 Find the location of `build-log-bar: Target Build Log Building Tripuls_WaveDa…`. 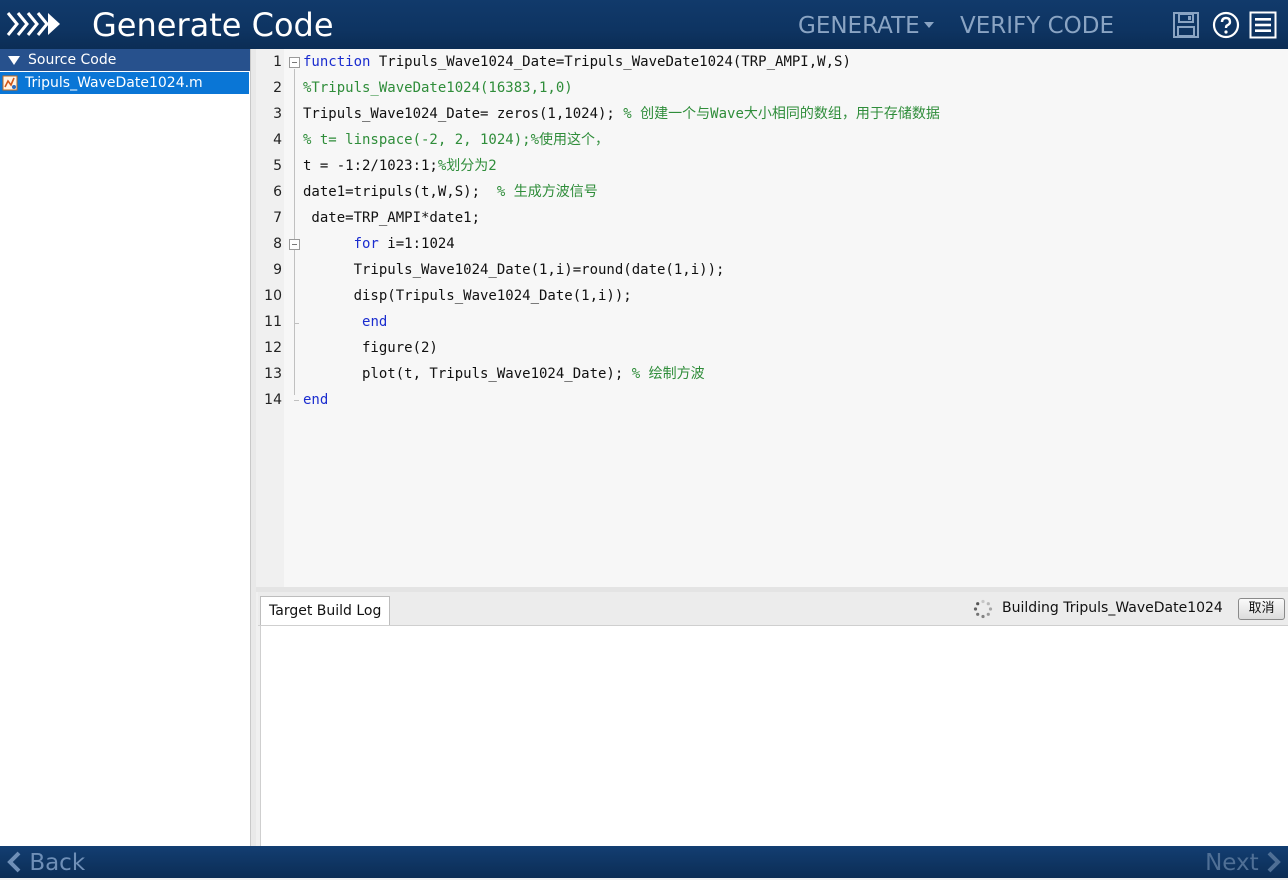

build-log-bar: Target Build Log Building Tripuls_WaveDa… is located at coordinates (773, 609).